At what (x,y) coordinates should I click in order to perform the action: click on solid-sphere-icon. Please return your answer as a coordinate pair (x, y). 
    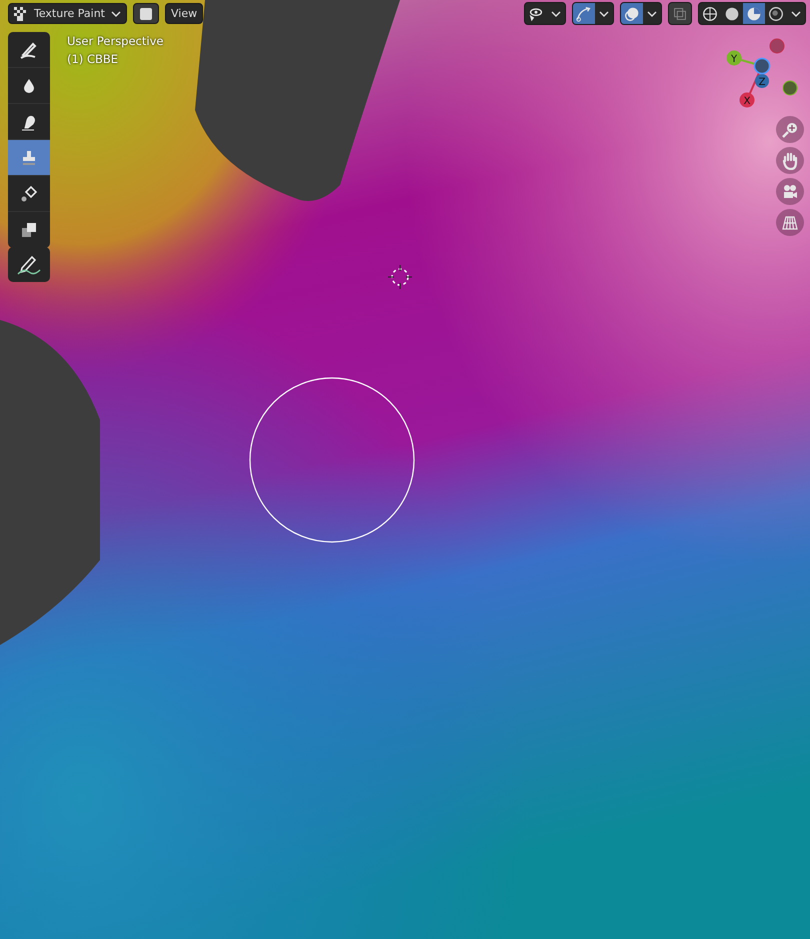
    Looking at the image, I should click on (732, 13).